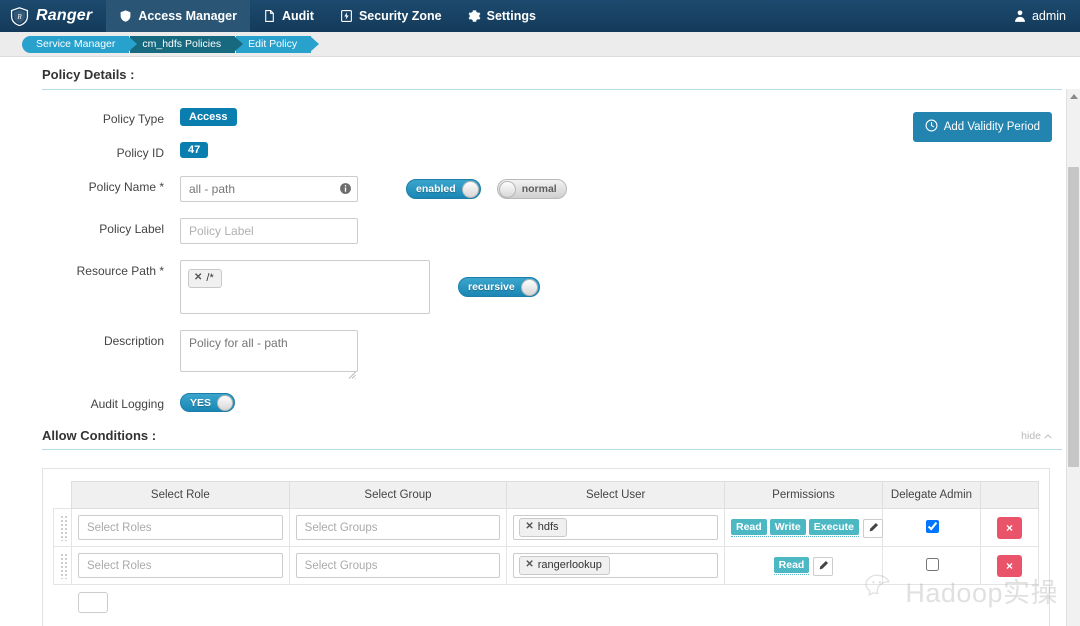 Image resolution: width=1080 pixels, height=626 pixels. I want to click on add-validity-period-button: Add Validity Period, so click(982, 127).